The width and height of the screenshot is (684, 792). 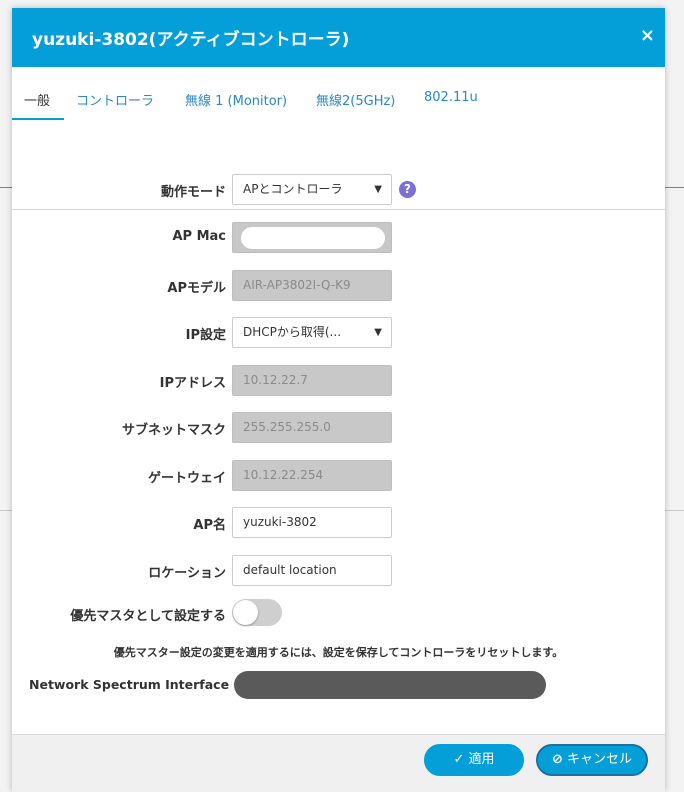 I want to click on apply-button: ✓ 適用, so click(x=474, y=760).